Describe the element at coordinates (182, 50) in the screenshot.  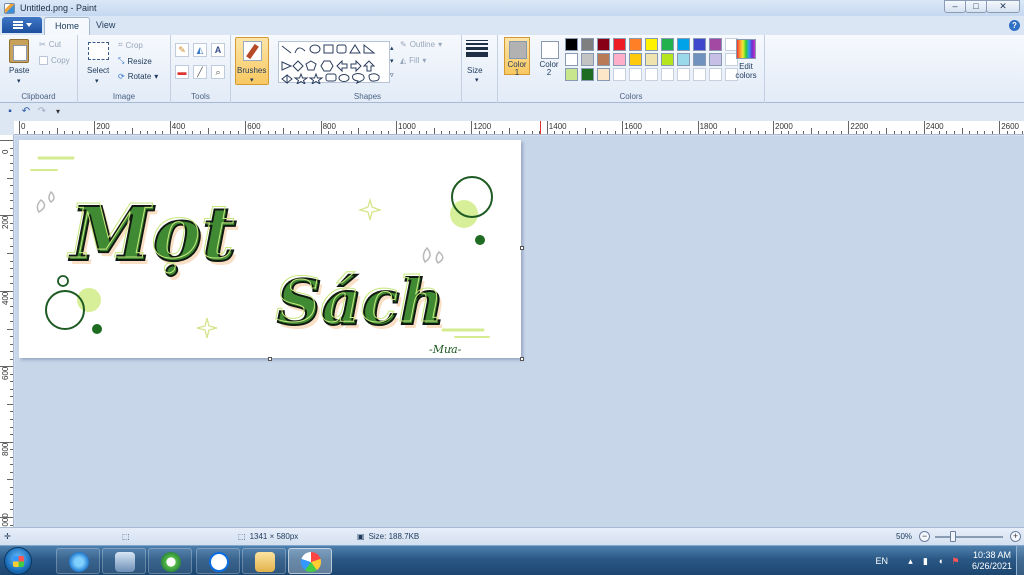
I see `pencil-icon: ✎` at that location.